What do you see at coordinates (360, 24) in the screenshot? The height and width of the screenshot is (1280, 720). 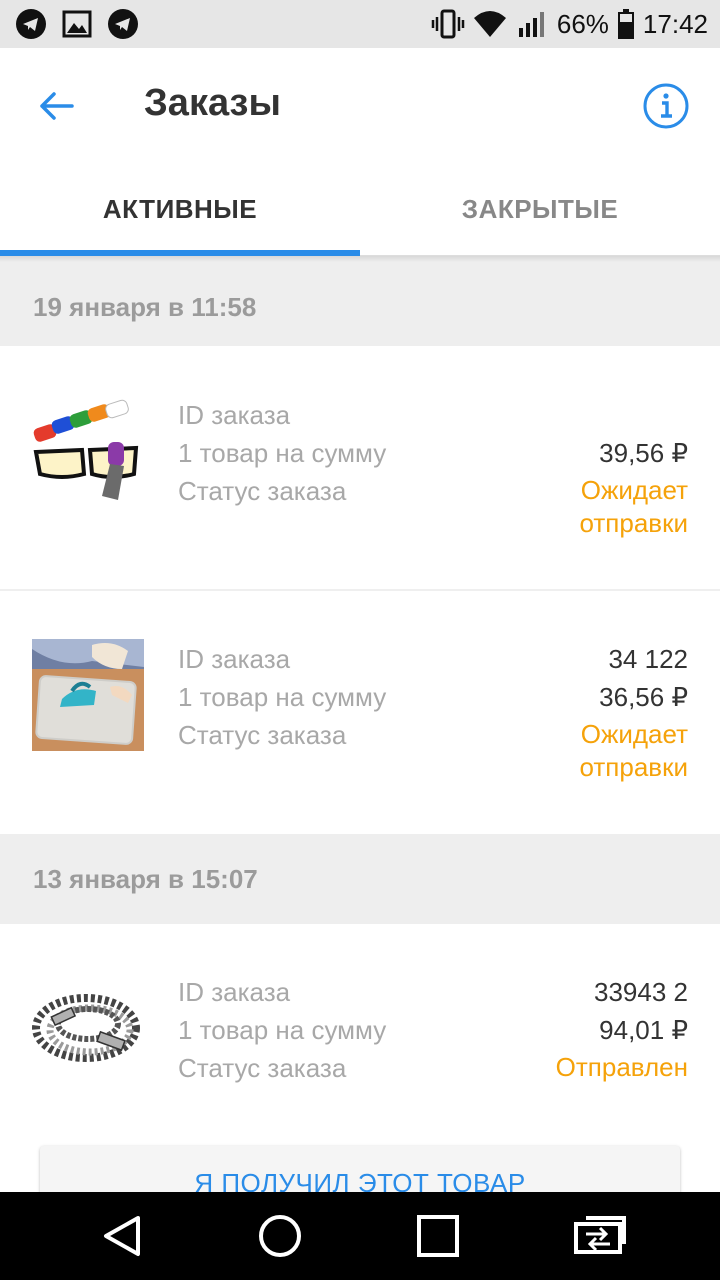 I see `status-bar: 66% 17:42` at bounding box center [360, 24].